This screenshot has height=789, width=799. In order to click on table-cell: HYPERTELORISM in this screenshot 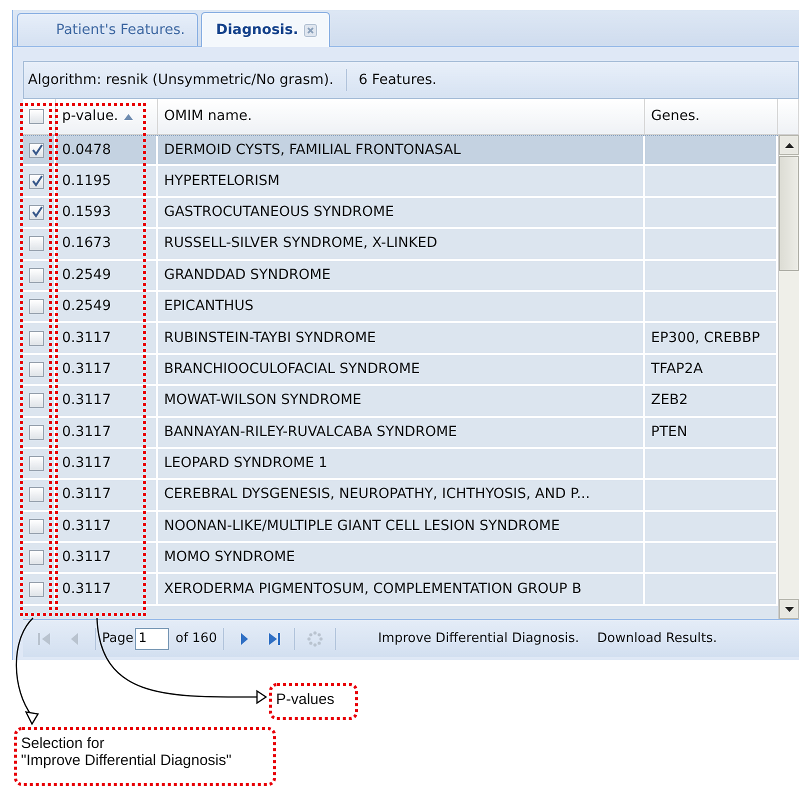, I will do `click(401, 181)`.